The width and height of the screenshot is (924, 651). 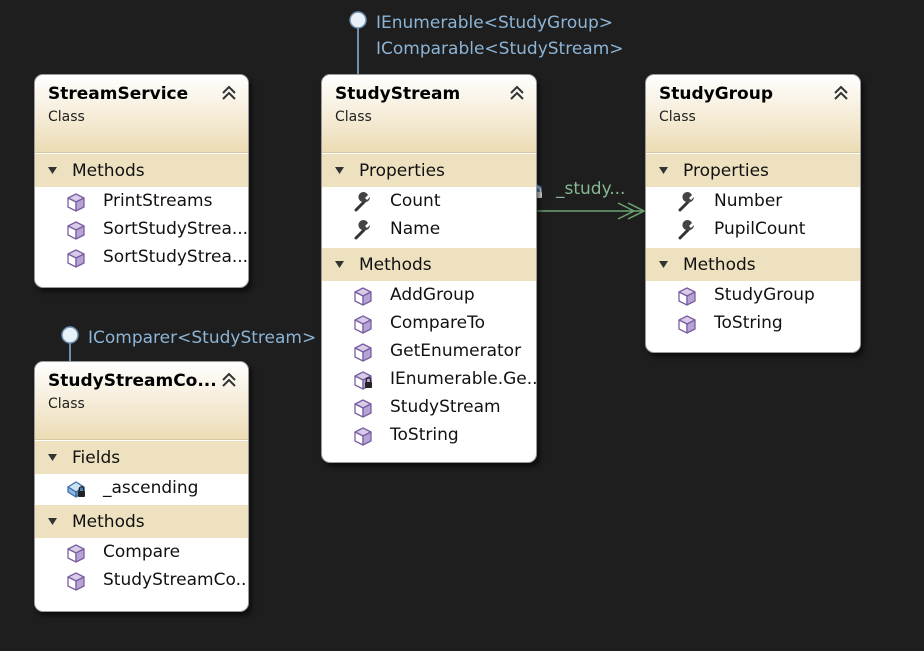 What do you see at coordinates (432, 295) in the screenshot?
I see `member-label: AddGroup` at bounding box center [432, 295].